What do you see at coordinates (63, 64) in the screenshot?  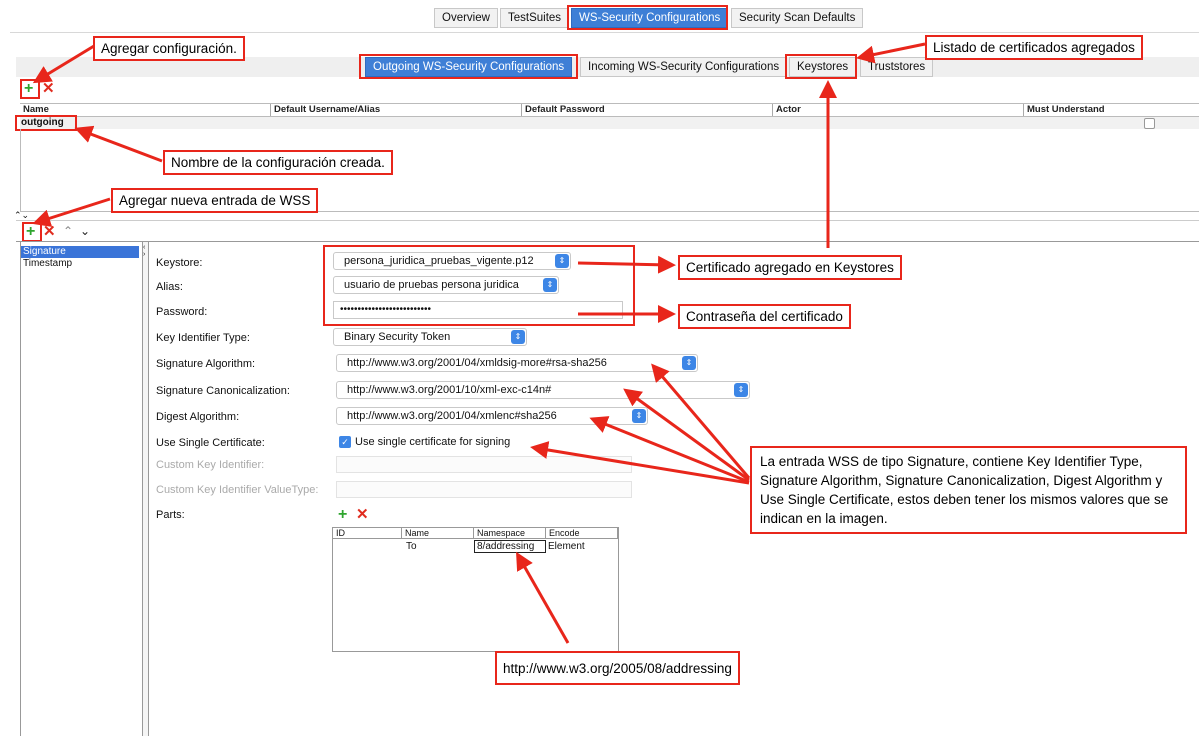 I see `arrow-add-config` at bounding box center [63, 64].